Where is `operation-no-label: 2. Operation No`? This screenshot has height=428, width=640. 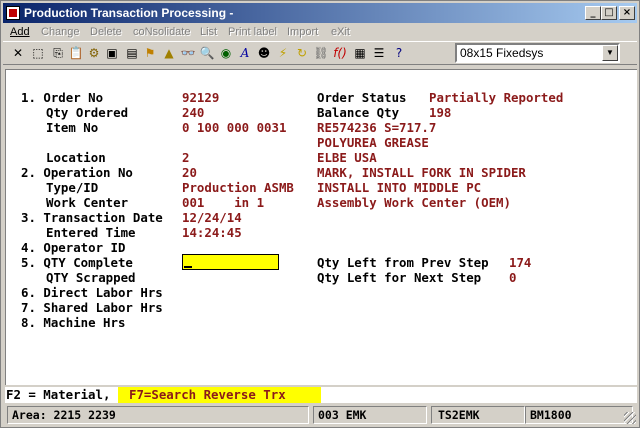 operation-no-label: 2. Operation No is located at coordinates (77, 172).